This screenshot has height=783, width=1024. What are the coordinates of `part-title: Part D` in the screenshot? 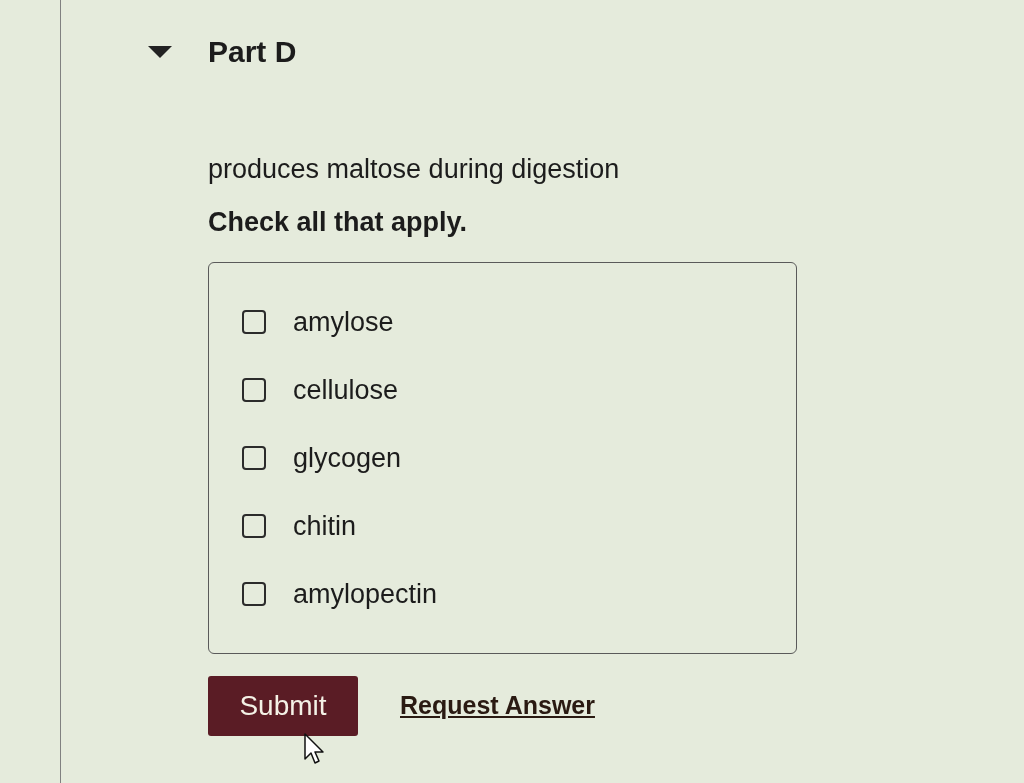 It's located at (252, 52).